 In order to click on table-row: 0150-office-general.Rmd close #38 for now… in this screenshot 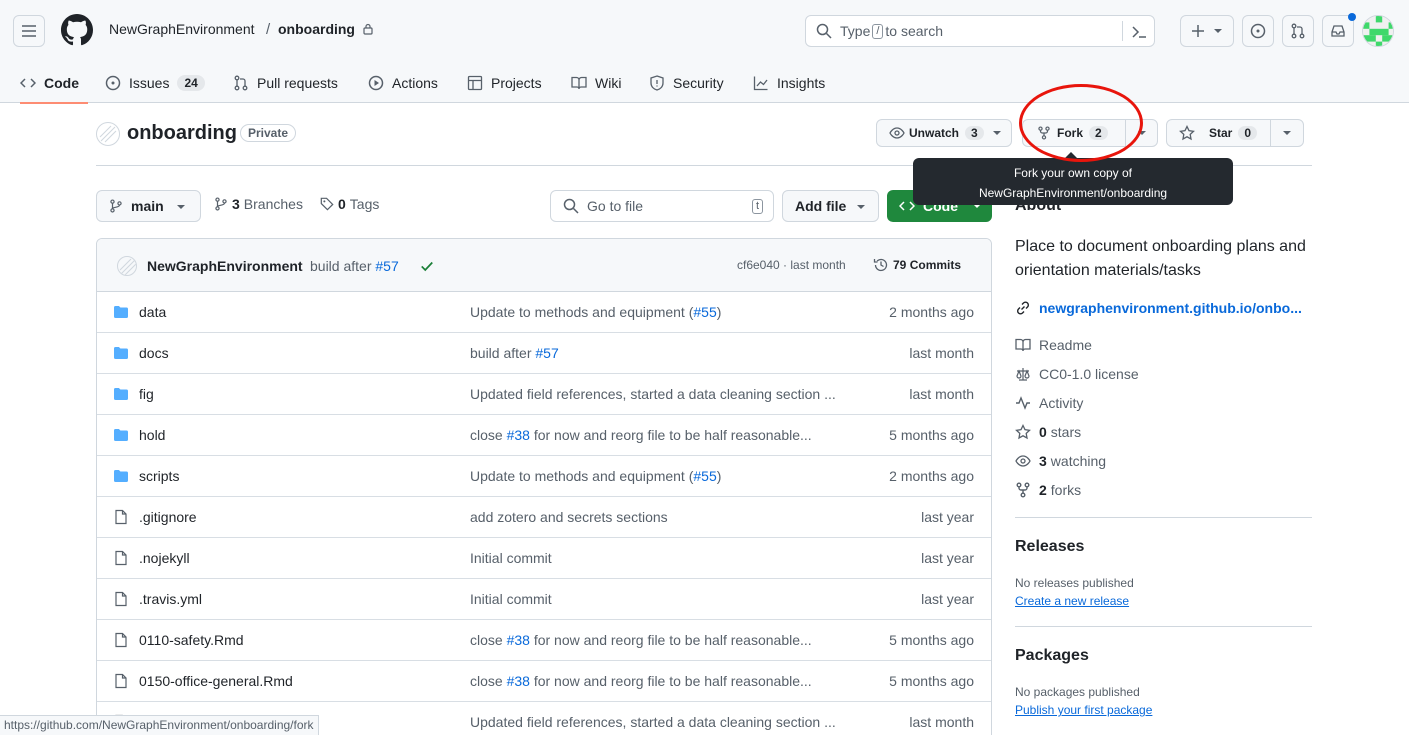, I will do `click(544, 681)`.